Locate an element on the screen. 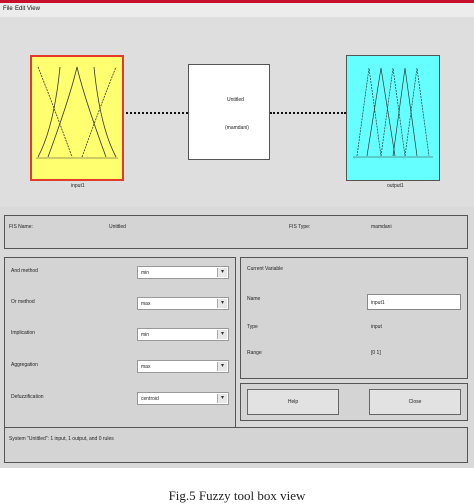 The width and height of the screenshot is (474, 504). menu-edit: Edit is located at coordinates (20, 9).